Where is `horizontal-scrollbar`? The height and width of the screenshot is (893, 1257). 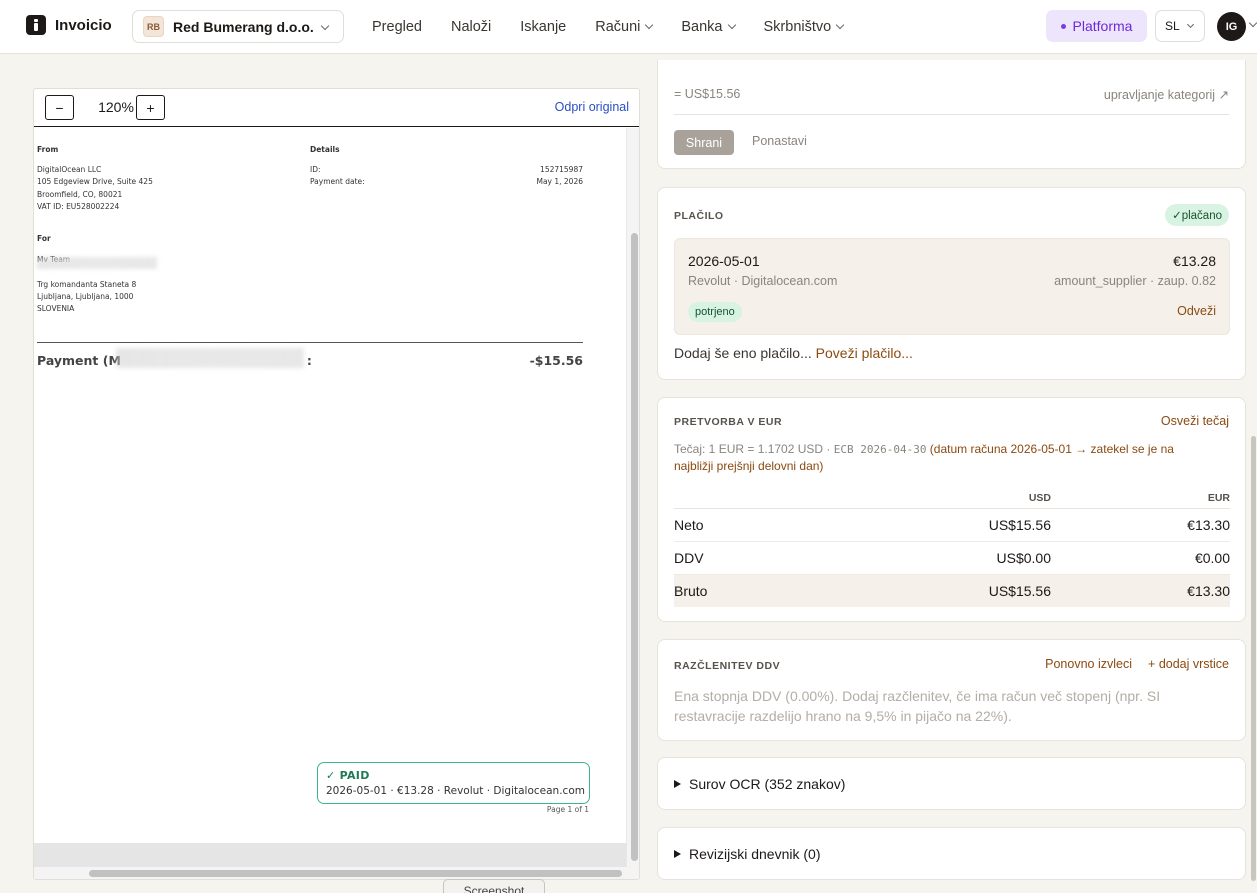
horizontal-scrollbar is located at coordinates (336, 873).